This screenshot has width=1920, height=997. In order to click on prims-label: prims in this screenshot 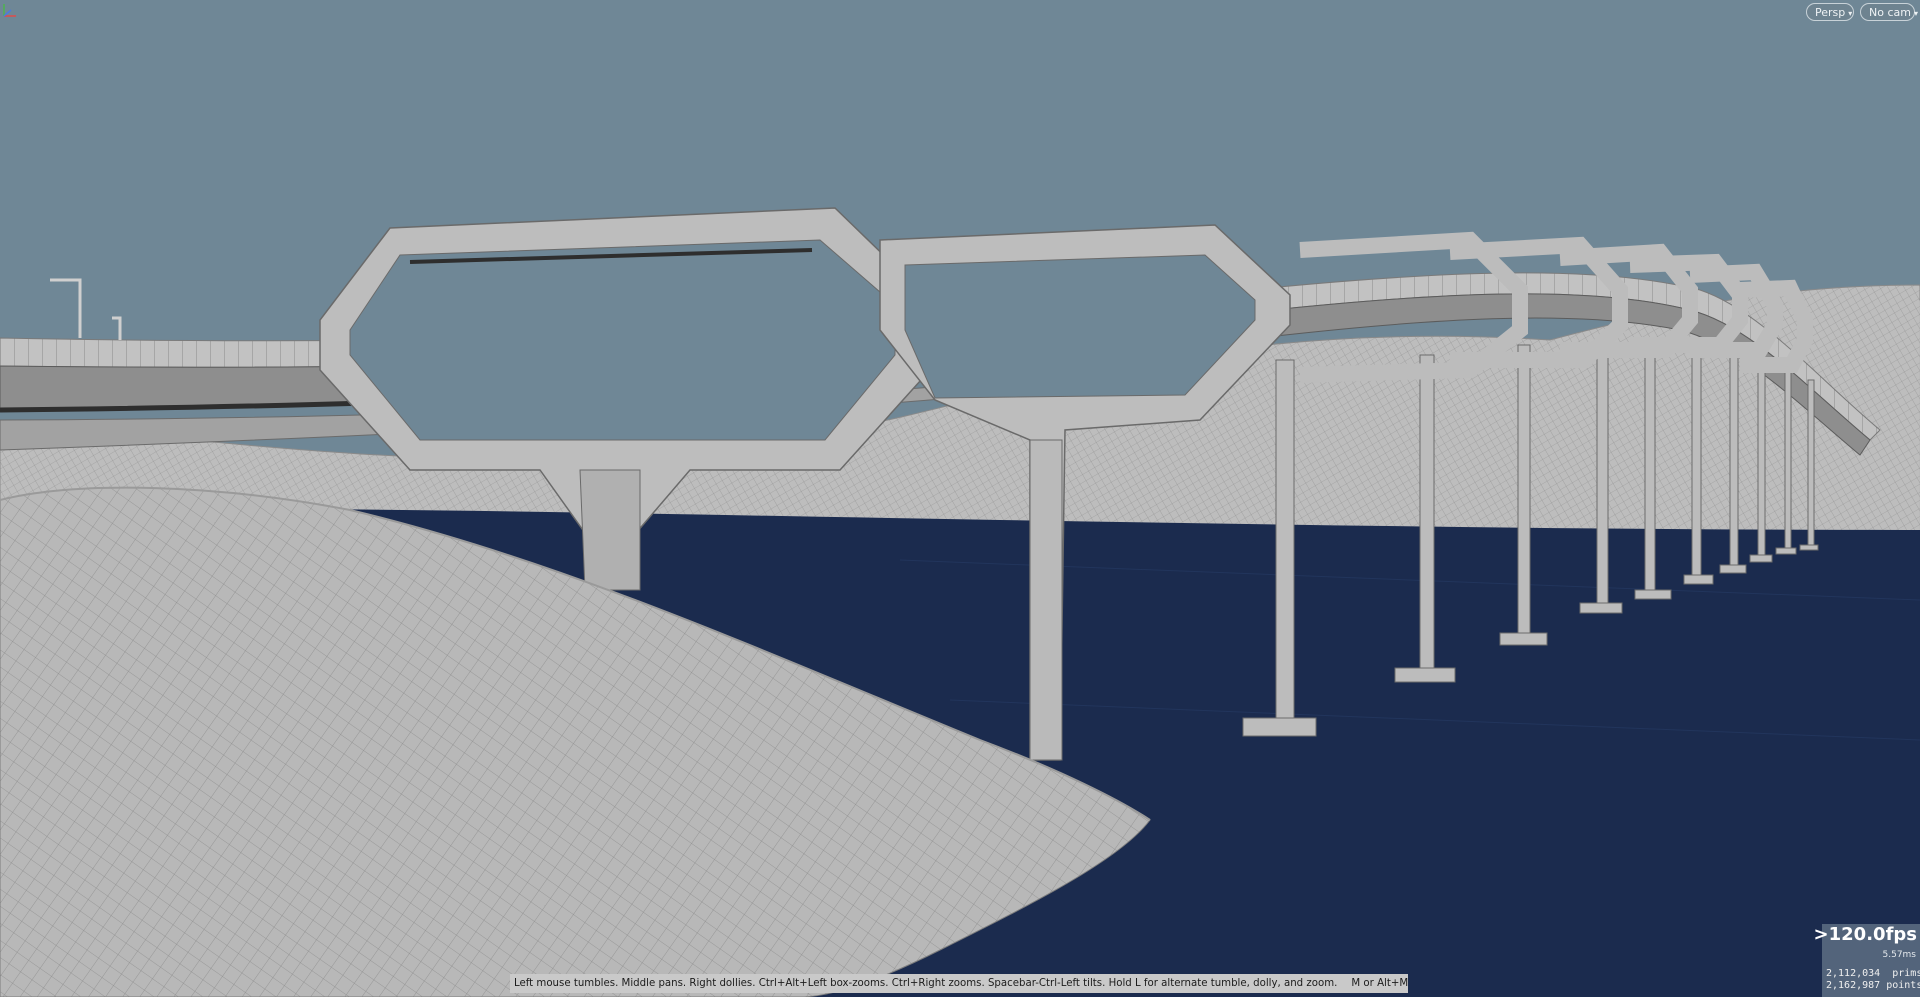, I will do `click(1906, 973)`.